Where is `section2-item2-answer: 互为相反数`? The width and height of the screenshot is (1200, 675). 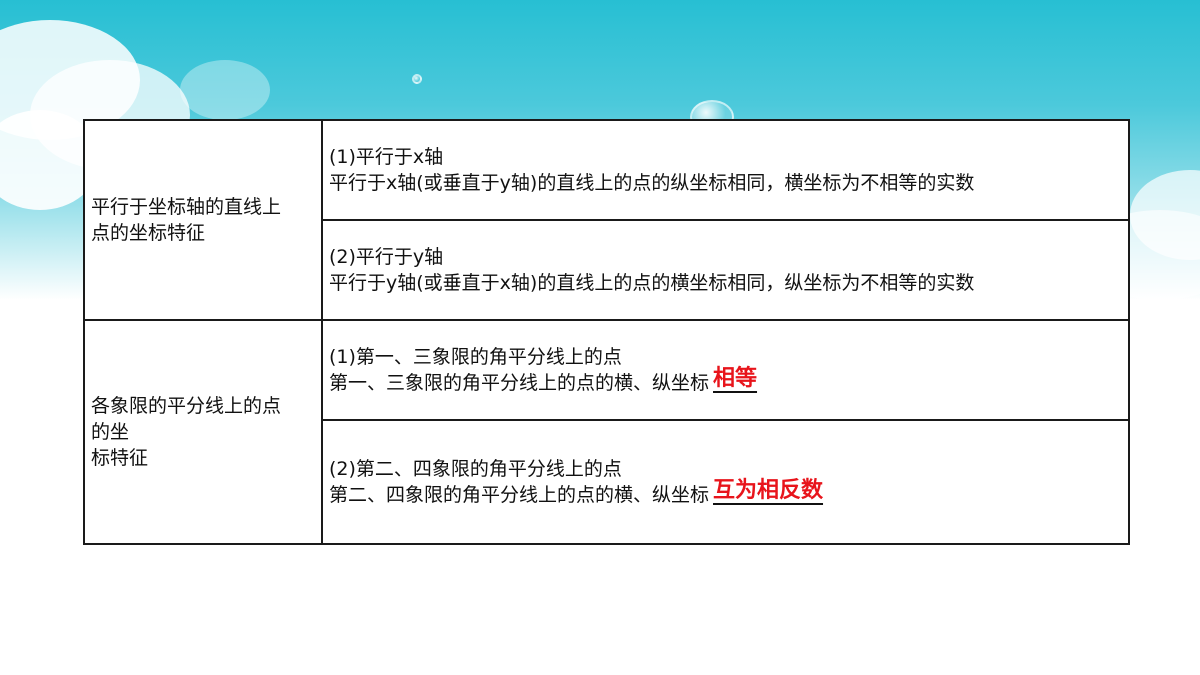 section2-item2-answer: 互为相反数 is located at coordinates (768, 490).